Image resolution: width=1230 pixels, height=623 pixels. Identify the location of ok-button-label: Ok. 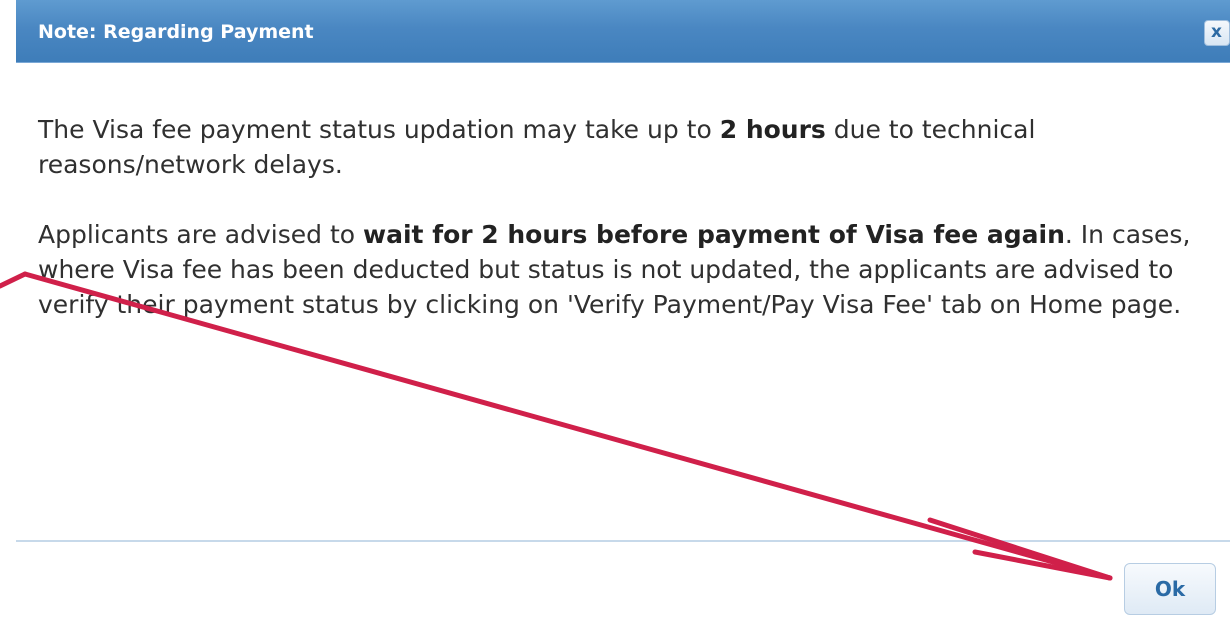
(1170, 589).